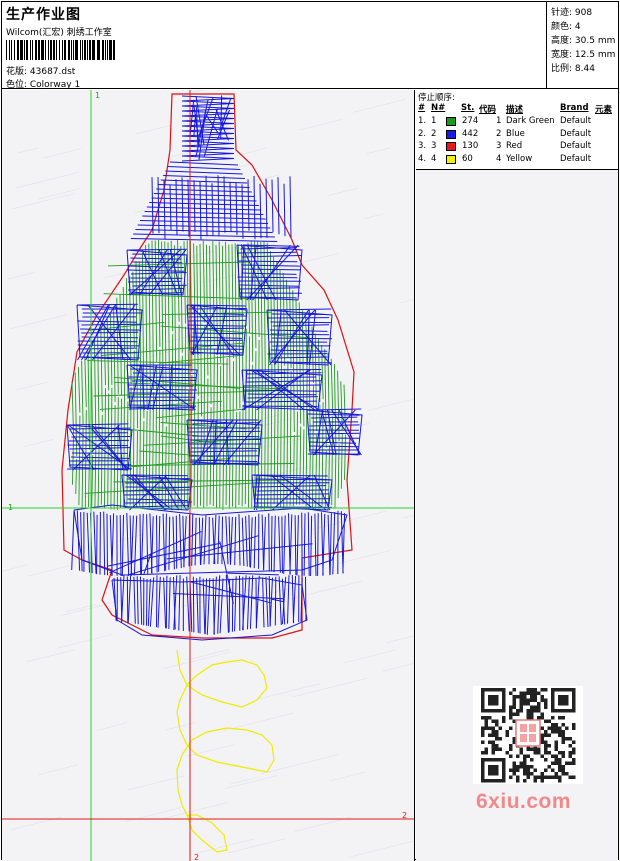  What do you see at coordinates (524, 801) in the screenshot?
I see `watermark: 6xiu.com` at bounding box center [524, 801].